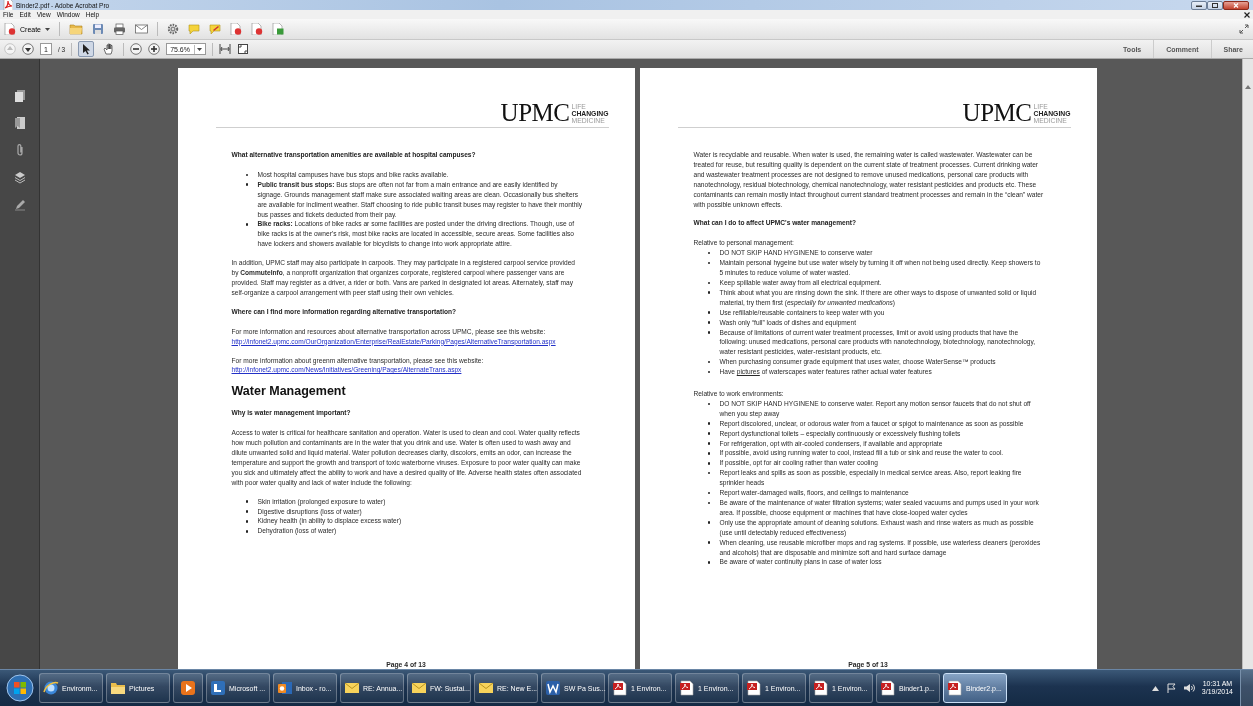  What do you see at coordinates (51, 688) in the screenshot?
I see `browser-icon` at bounding box center [51, 688].